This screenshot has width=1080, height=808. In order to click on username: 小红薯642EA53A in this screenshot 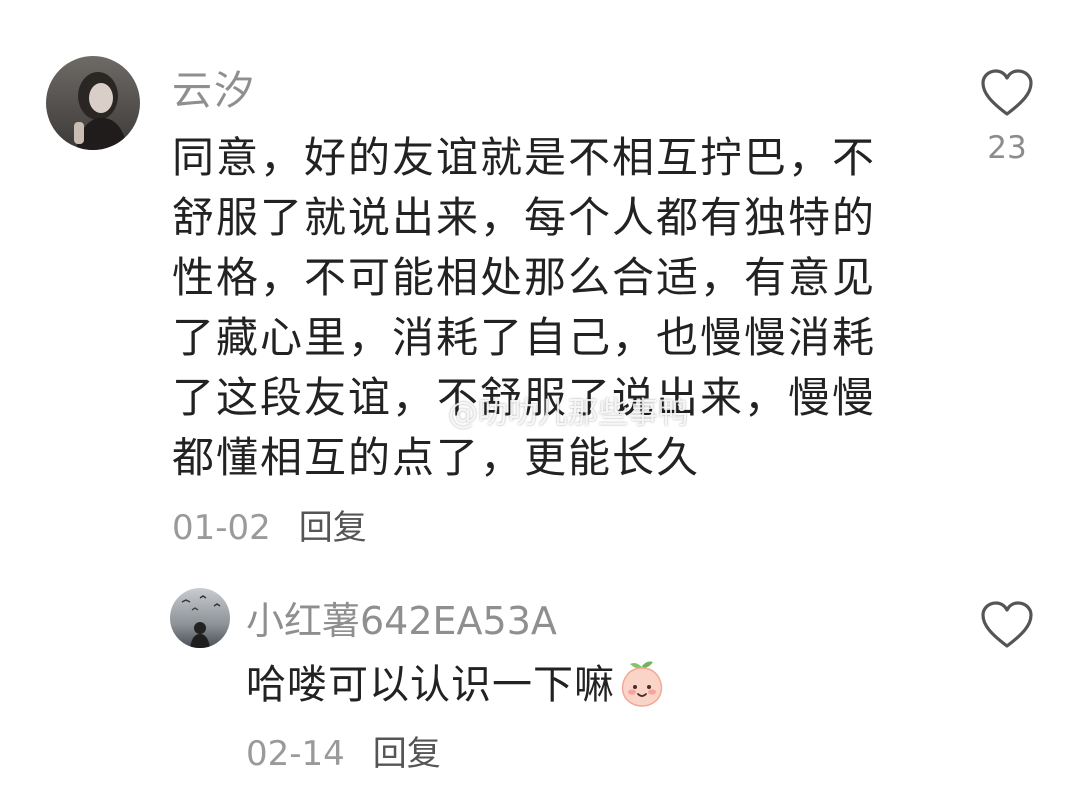, I will do `click(401, 617)`.